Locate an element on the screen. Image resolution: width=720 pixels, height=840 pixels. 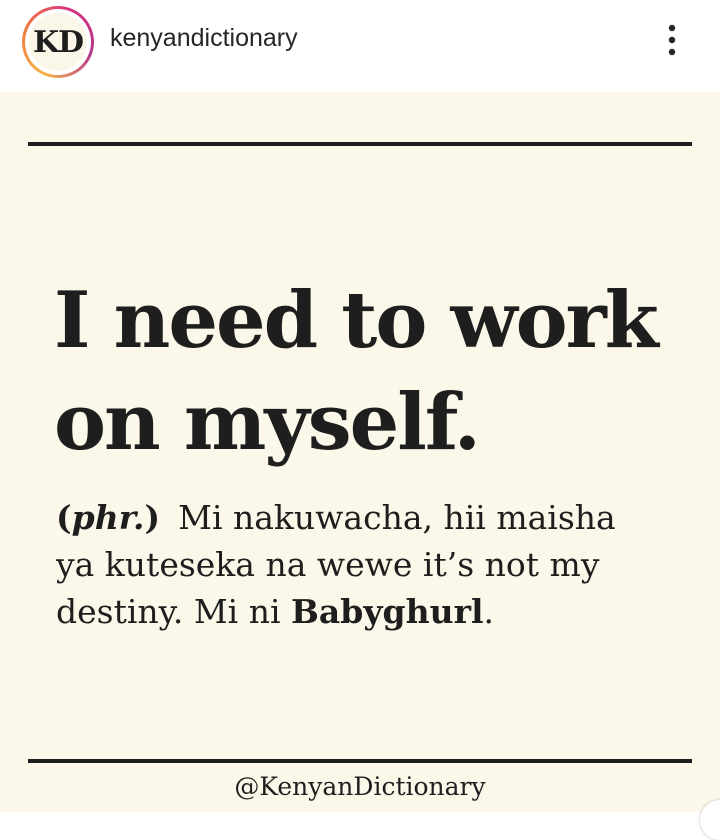
part-of-speech: (phr.) is located at coordinates (108, 517).